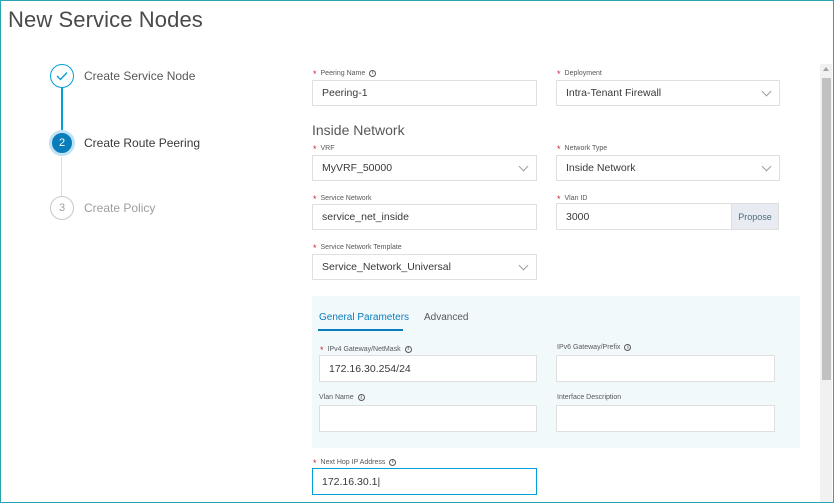 This screenshot has width=834, height=503. I want to click on wizard-step-create-service-node: Create Service Node, so click(122, 76).